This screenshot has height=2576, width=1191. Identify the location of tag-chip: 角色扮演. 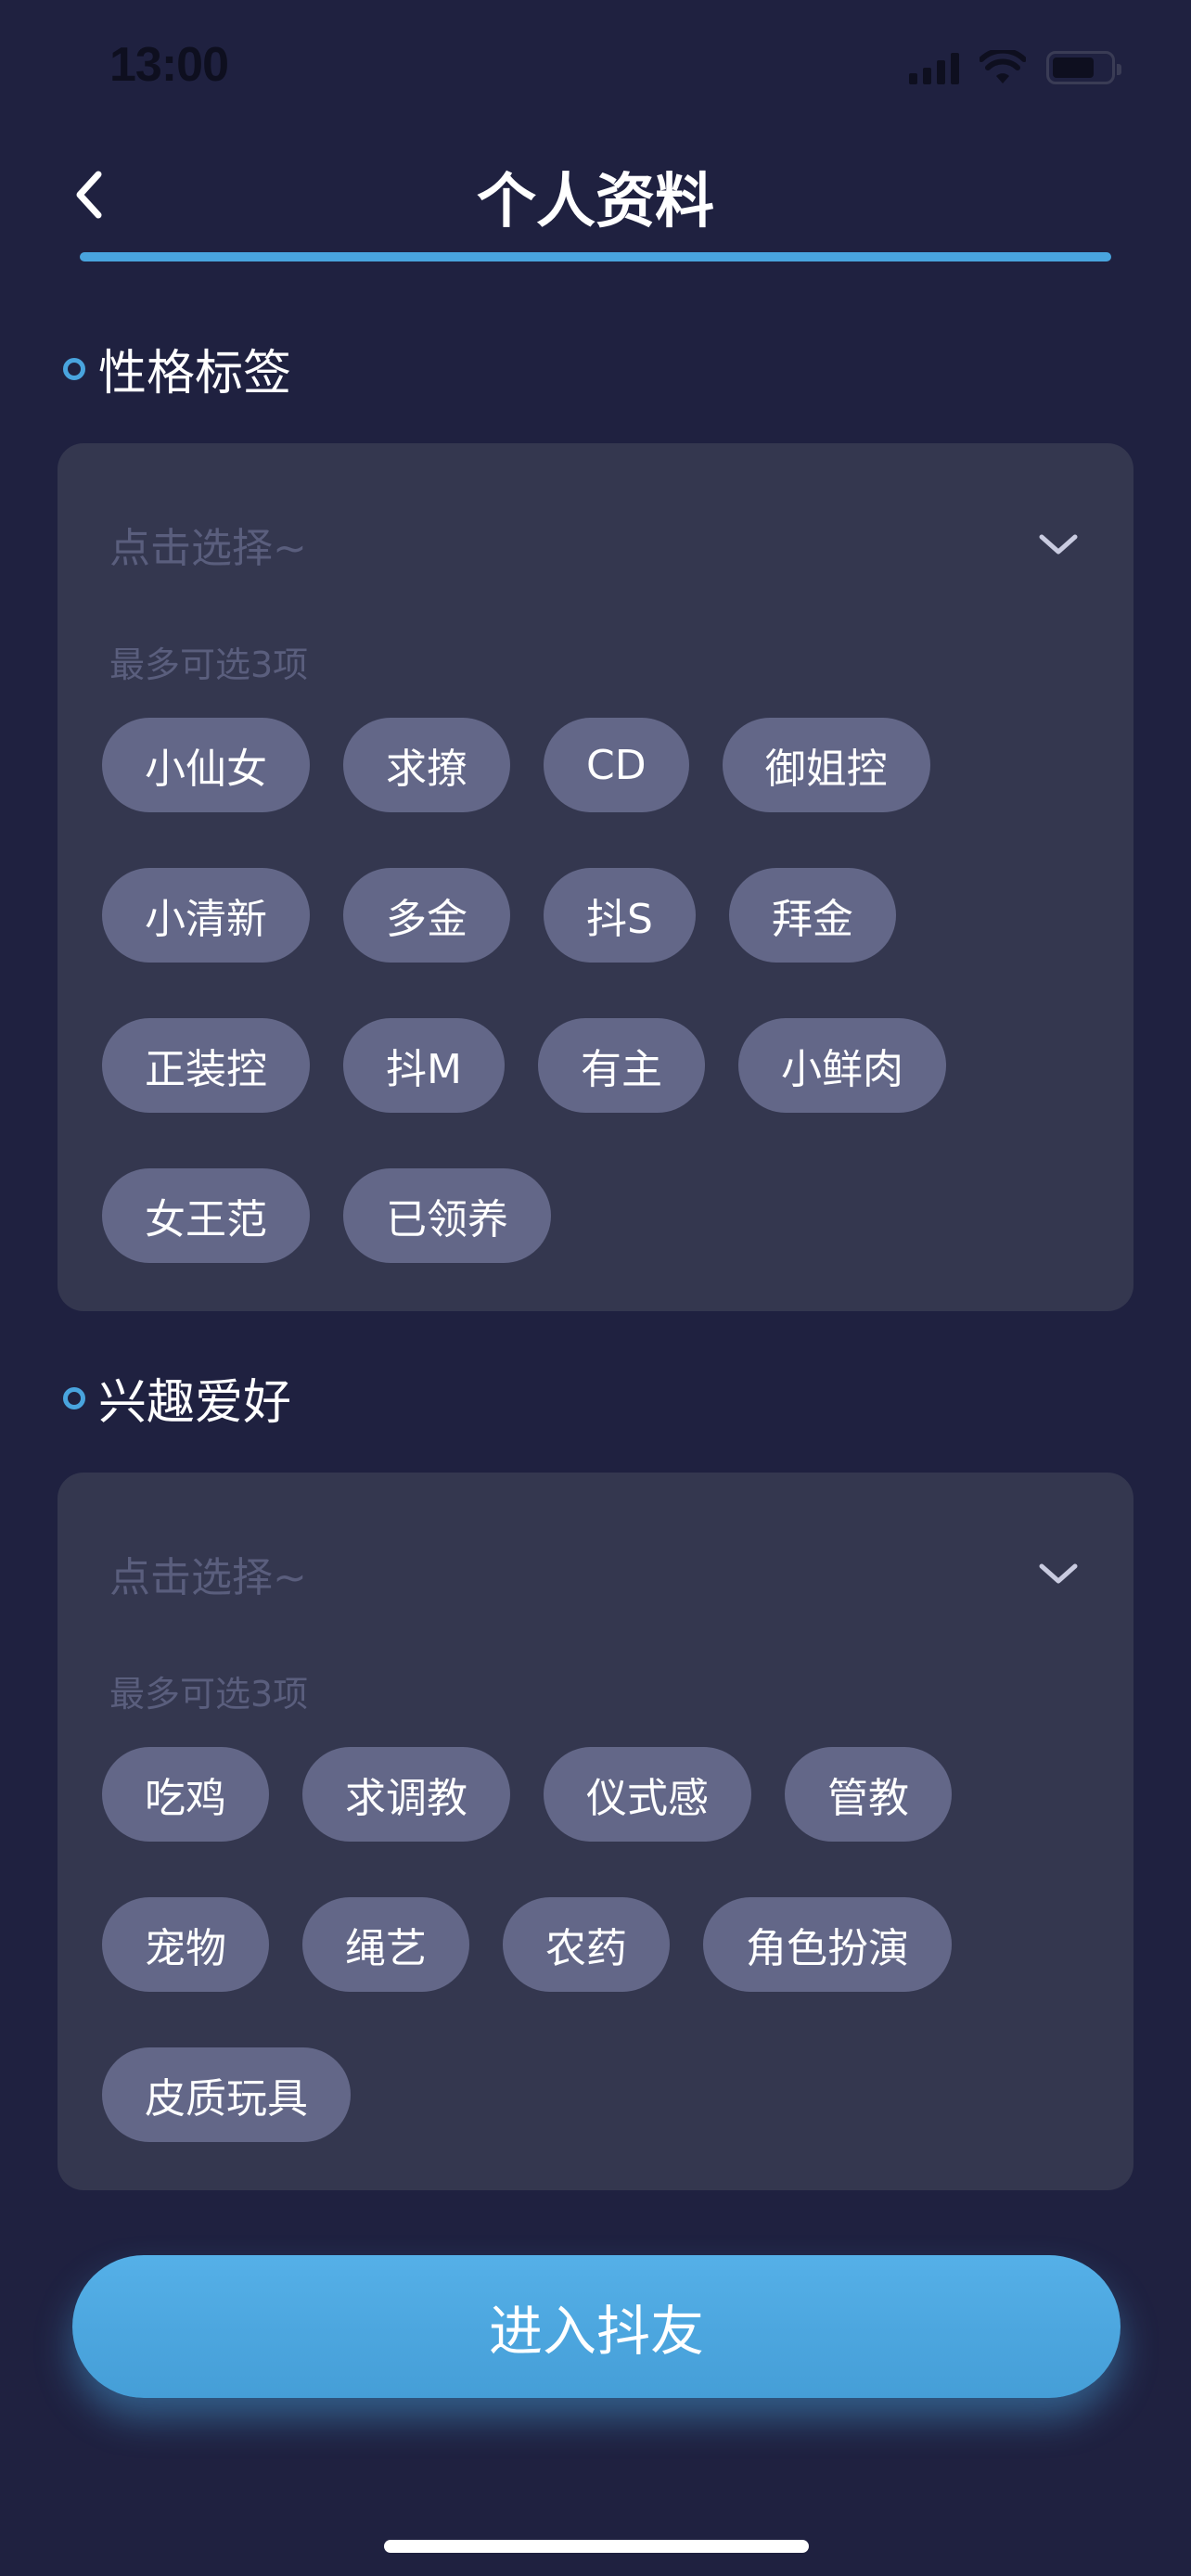
(827, 1944).